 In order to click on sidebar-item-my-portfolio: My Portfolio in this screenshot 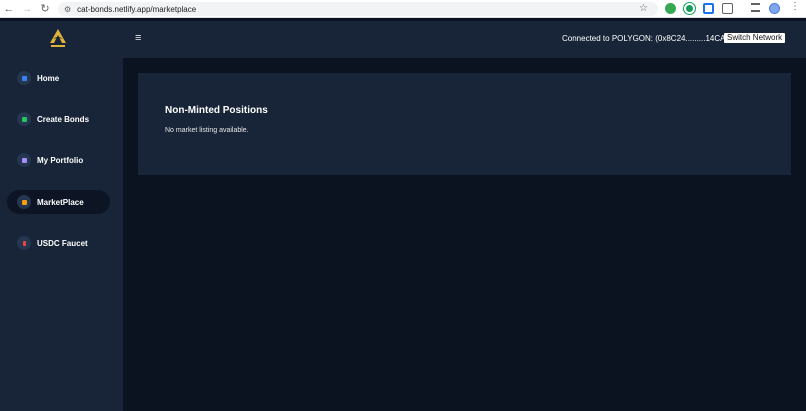, I will do `click(58, 160)`.